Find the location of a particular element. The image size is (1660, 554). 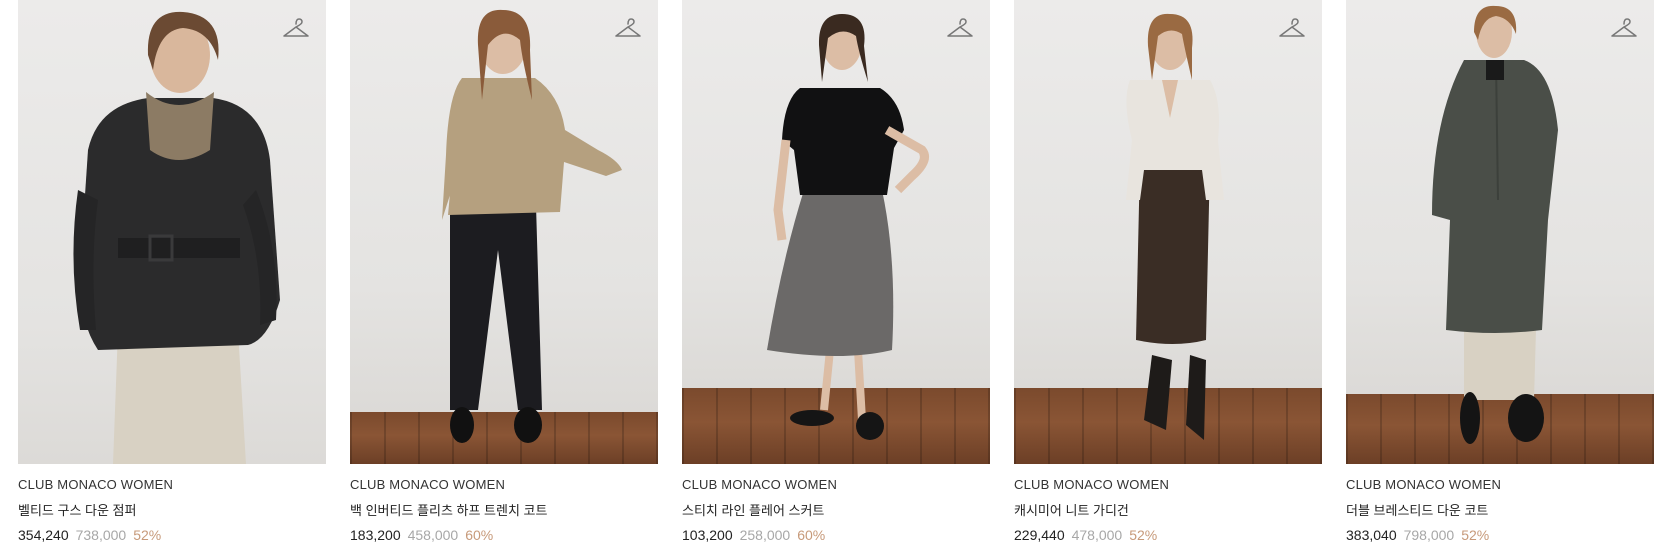

original-price: 738,000 is located at coordinates (101, 535).